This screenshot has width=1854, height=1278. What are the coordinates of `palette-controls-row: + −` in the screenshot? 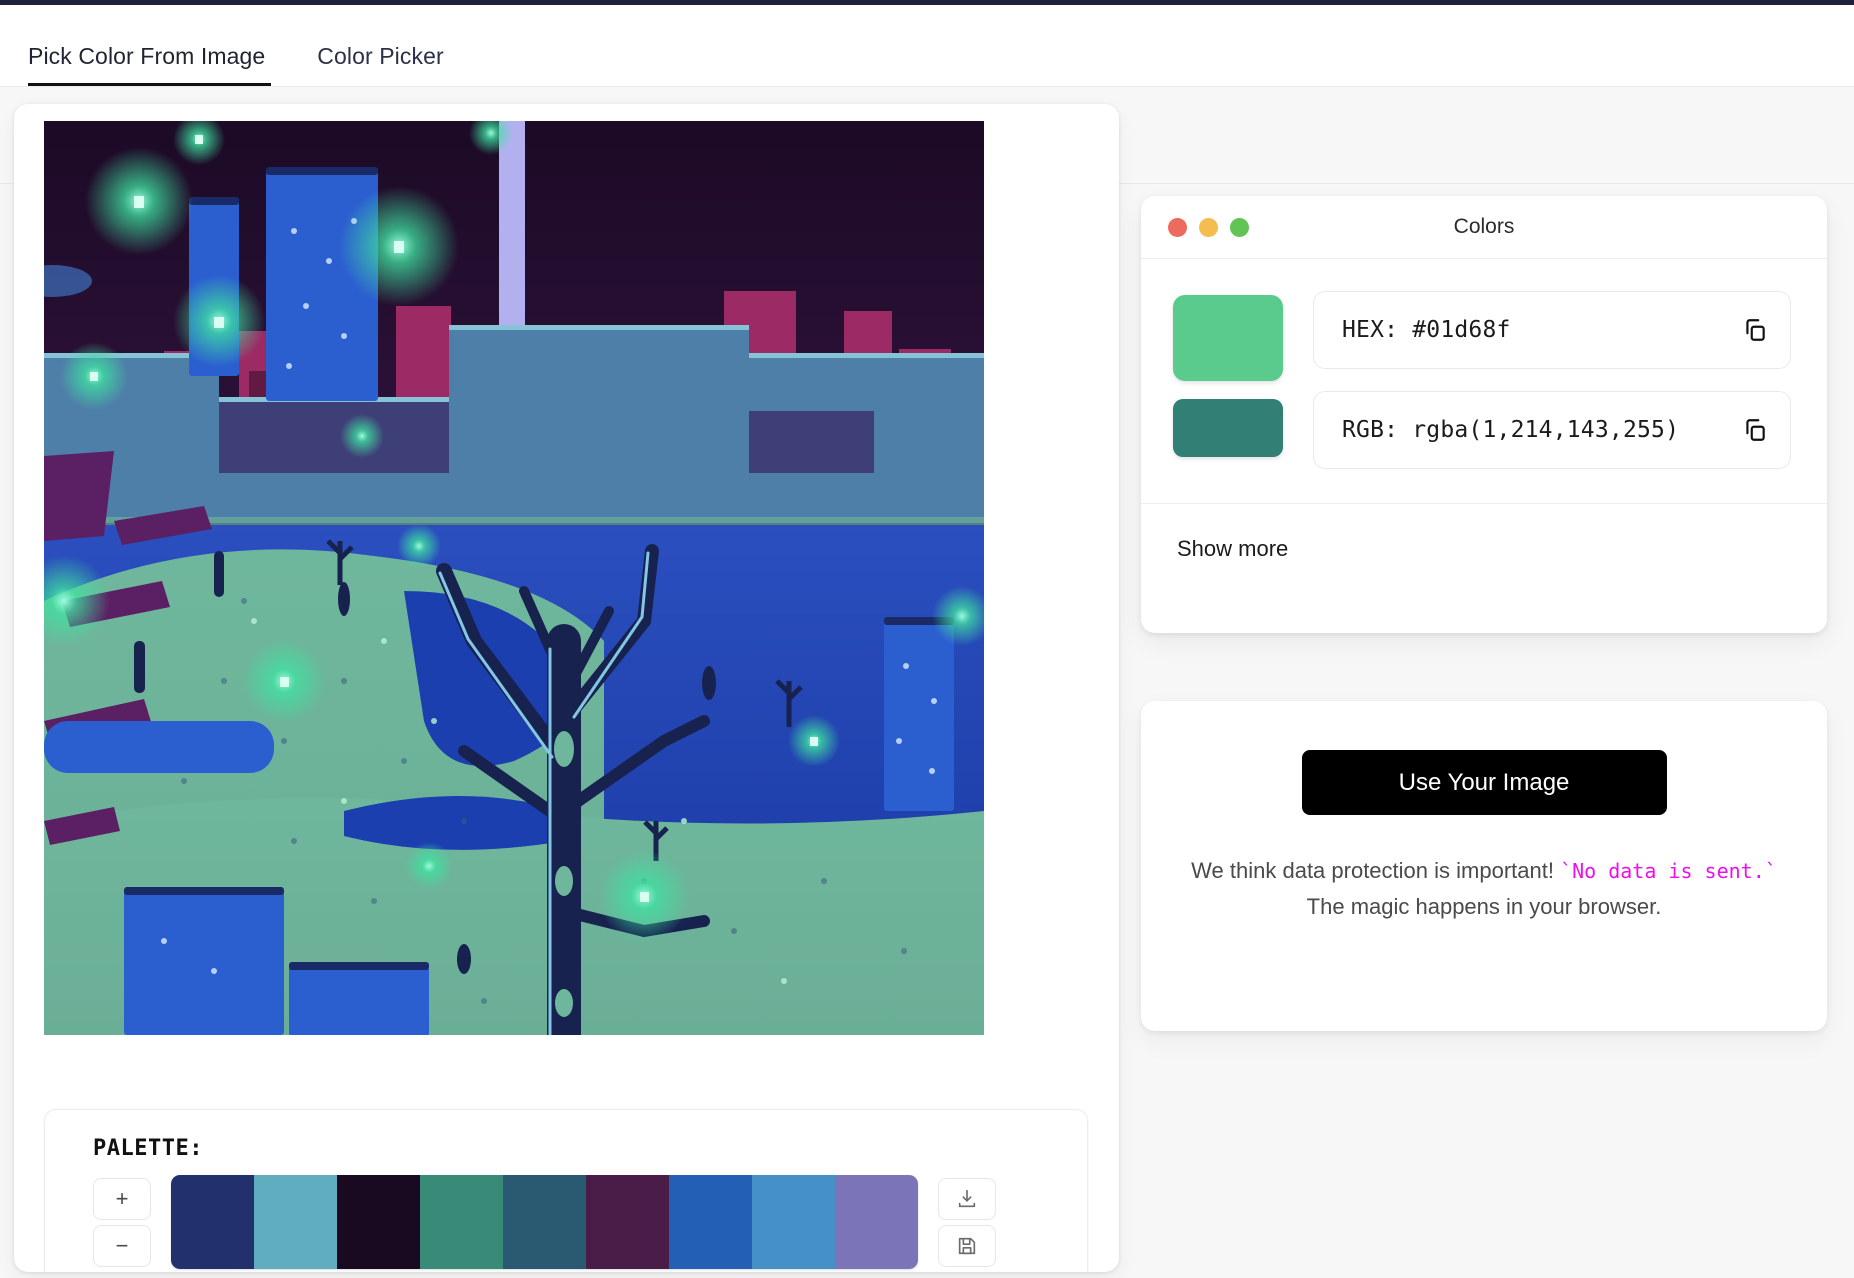 It's located at (590, 1222).